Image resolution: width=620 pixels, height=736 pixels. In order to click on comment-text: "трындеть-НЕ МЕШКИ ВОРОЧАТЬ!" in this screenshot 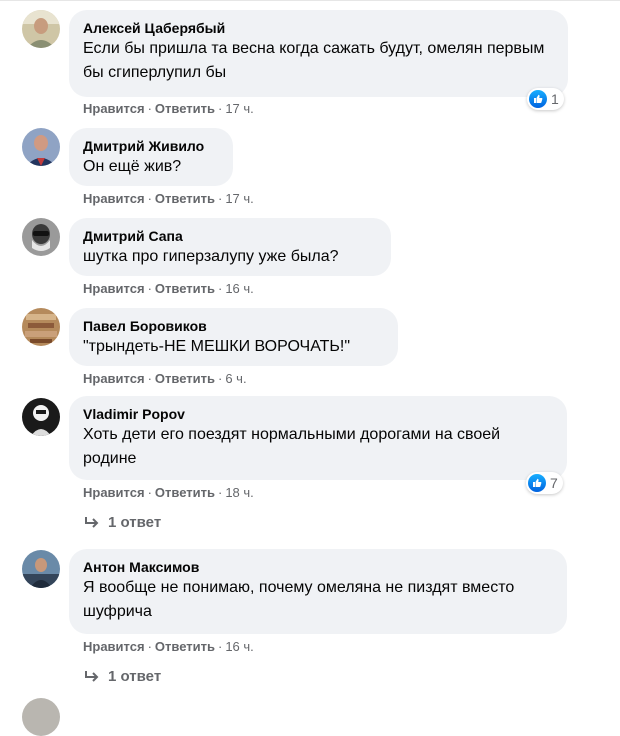, I will do `click(217, 346)`.